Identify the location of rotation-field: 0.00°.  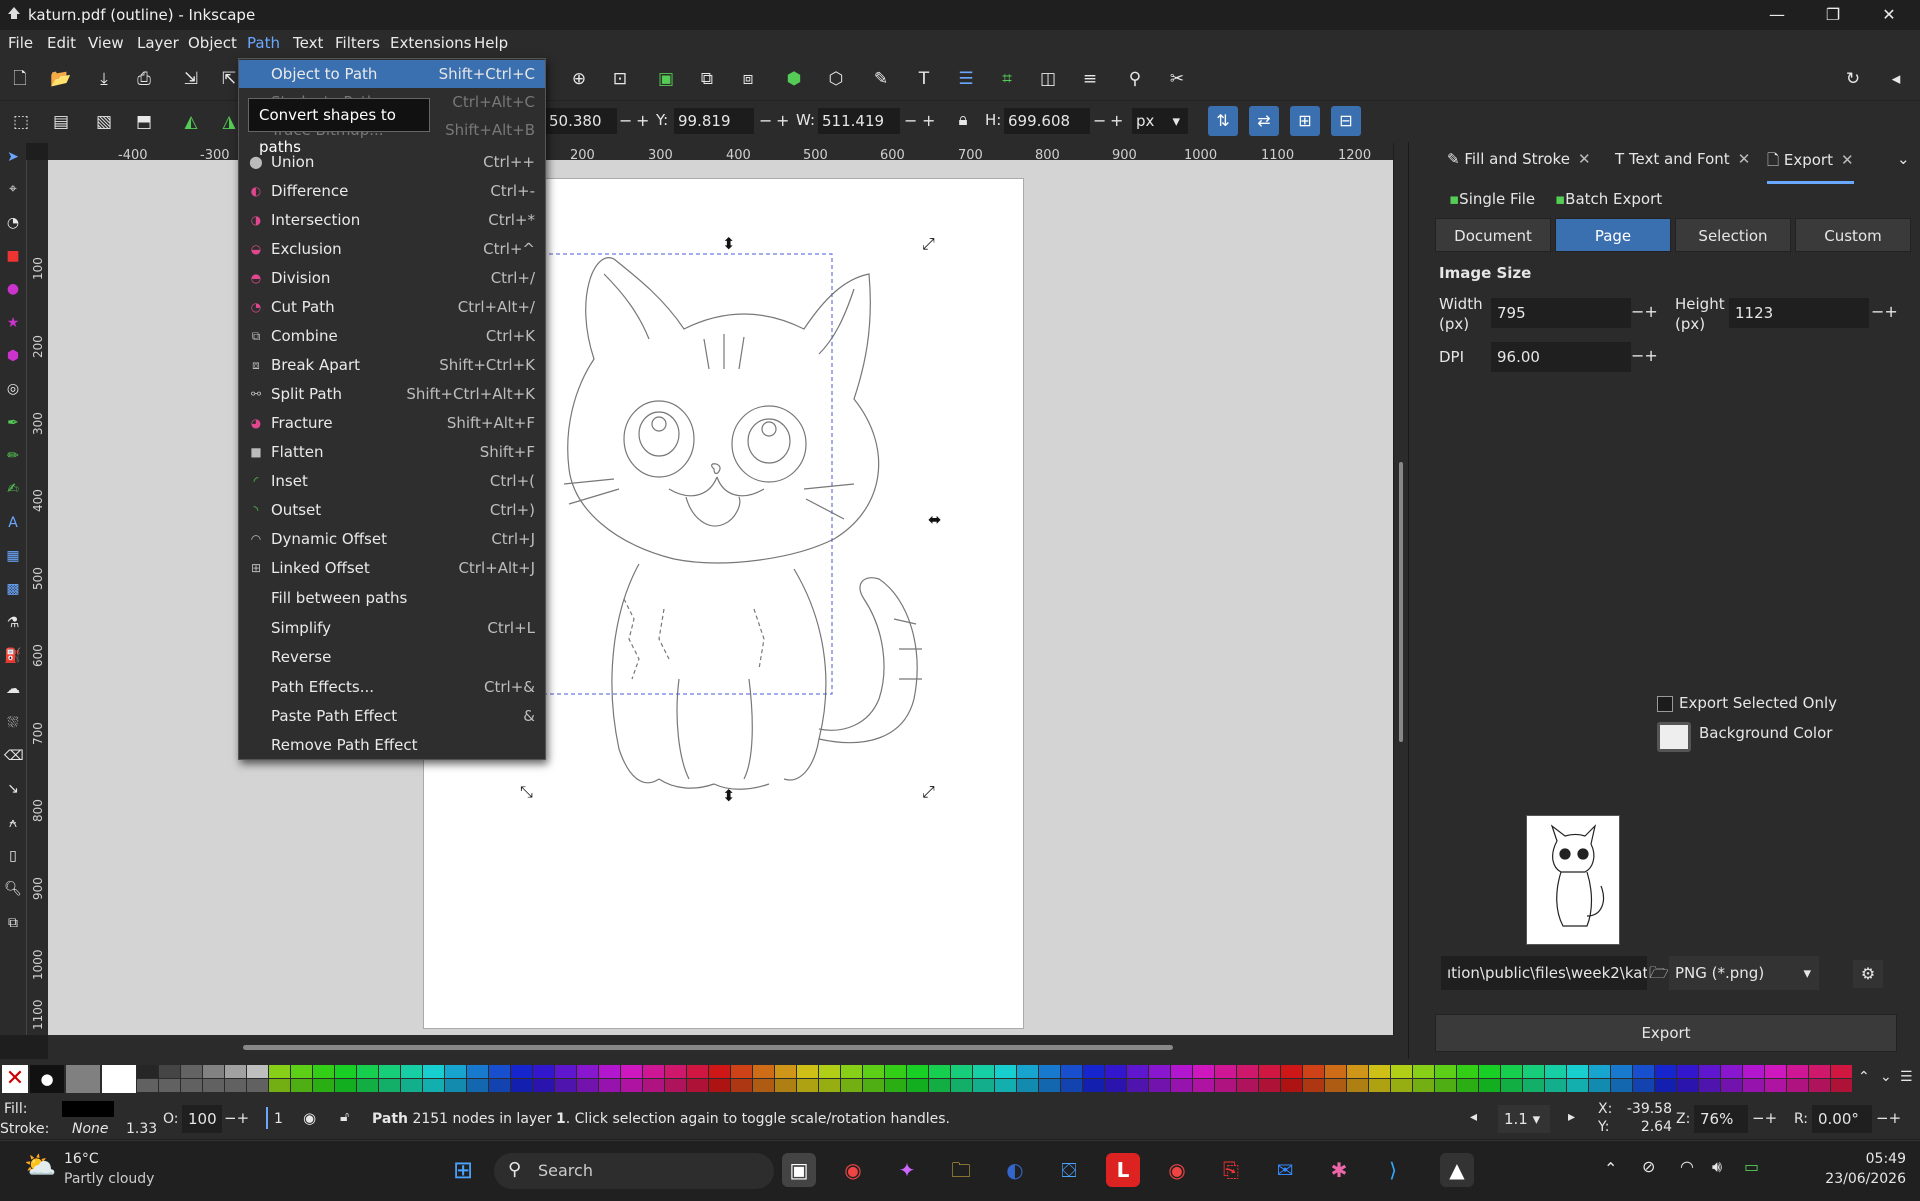
(1842, 1119).